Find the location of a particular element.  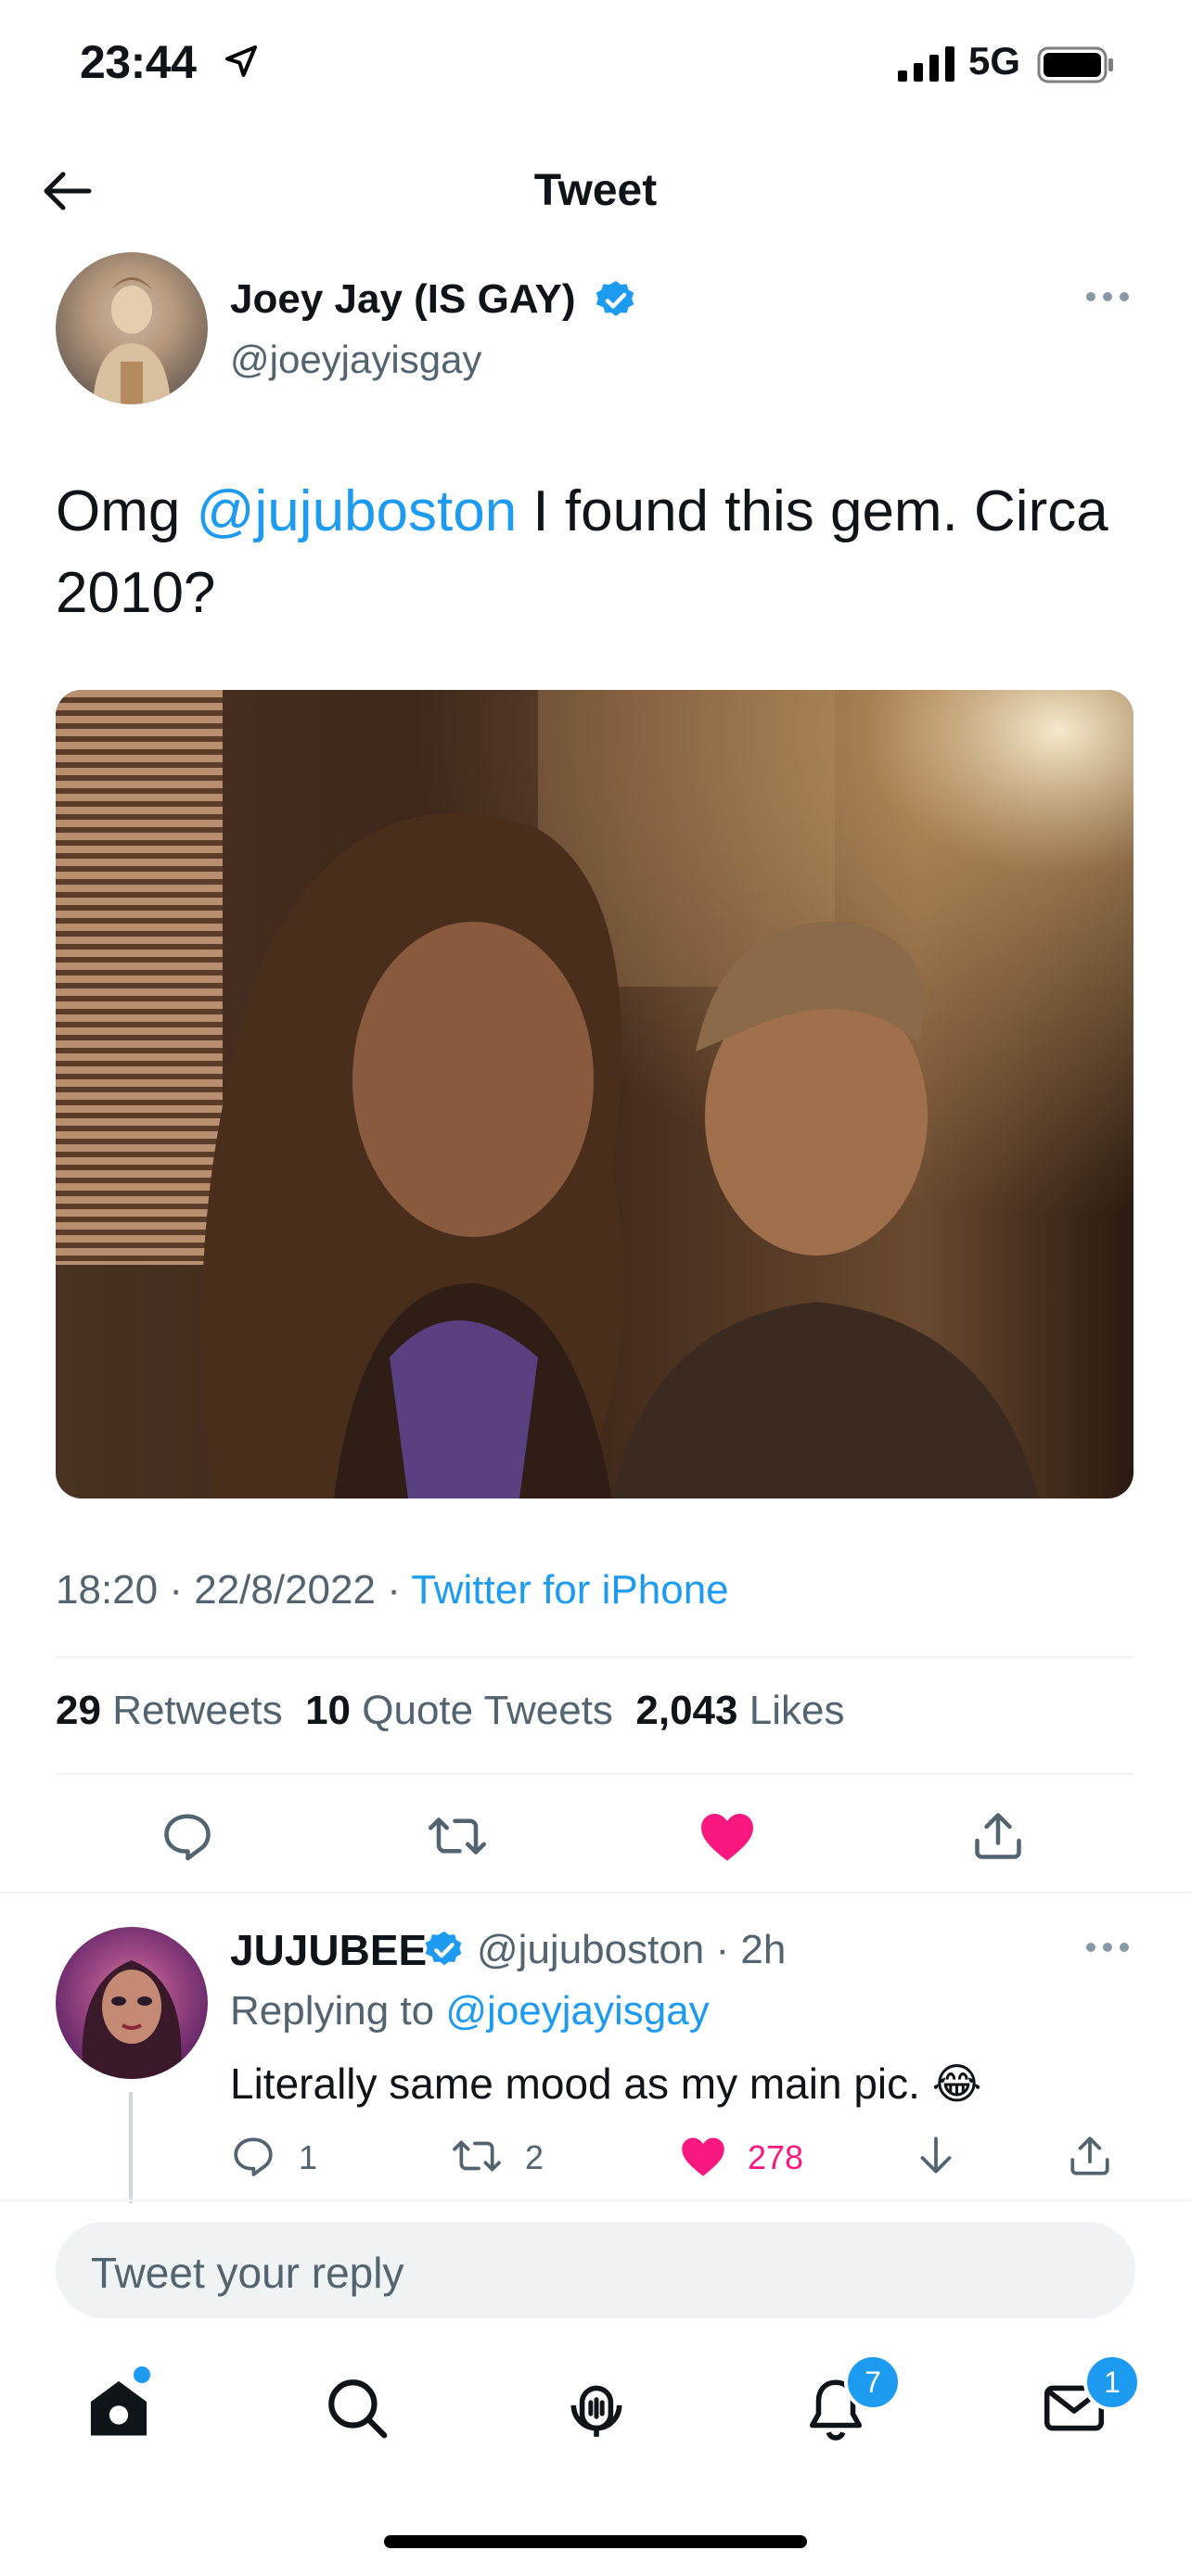

replying-to: Replying to @joeyjayisgay is located at coordinates (470, 2011).